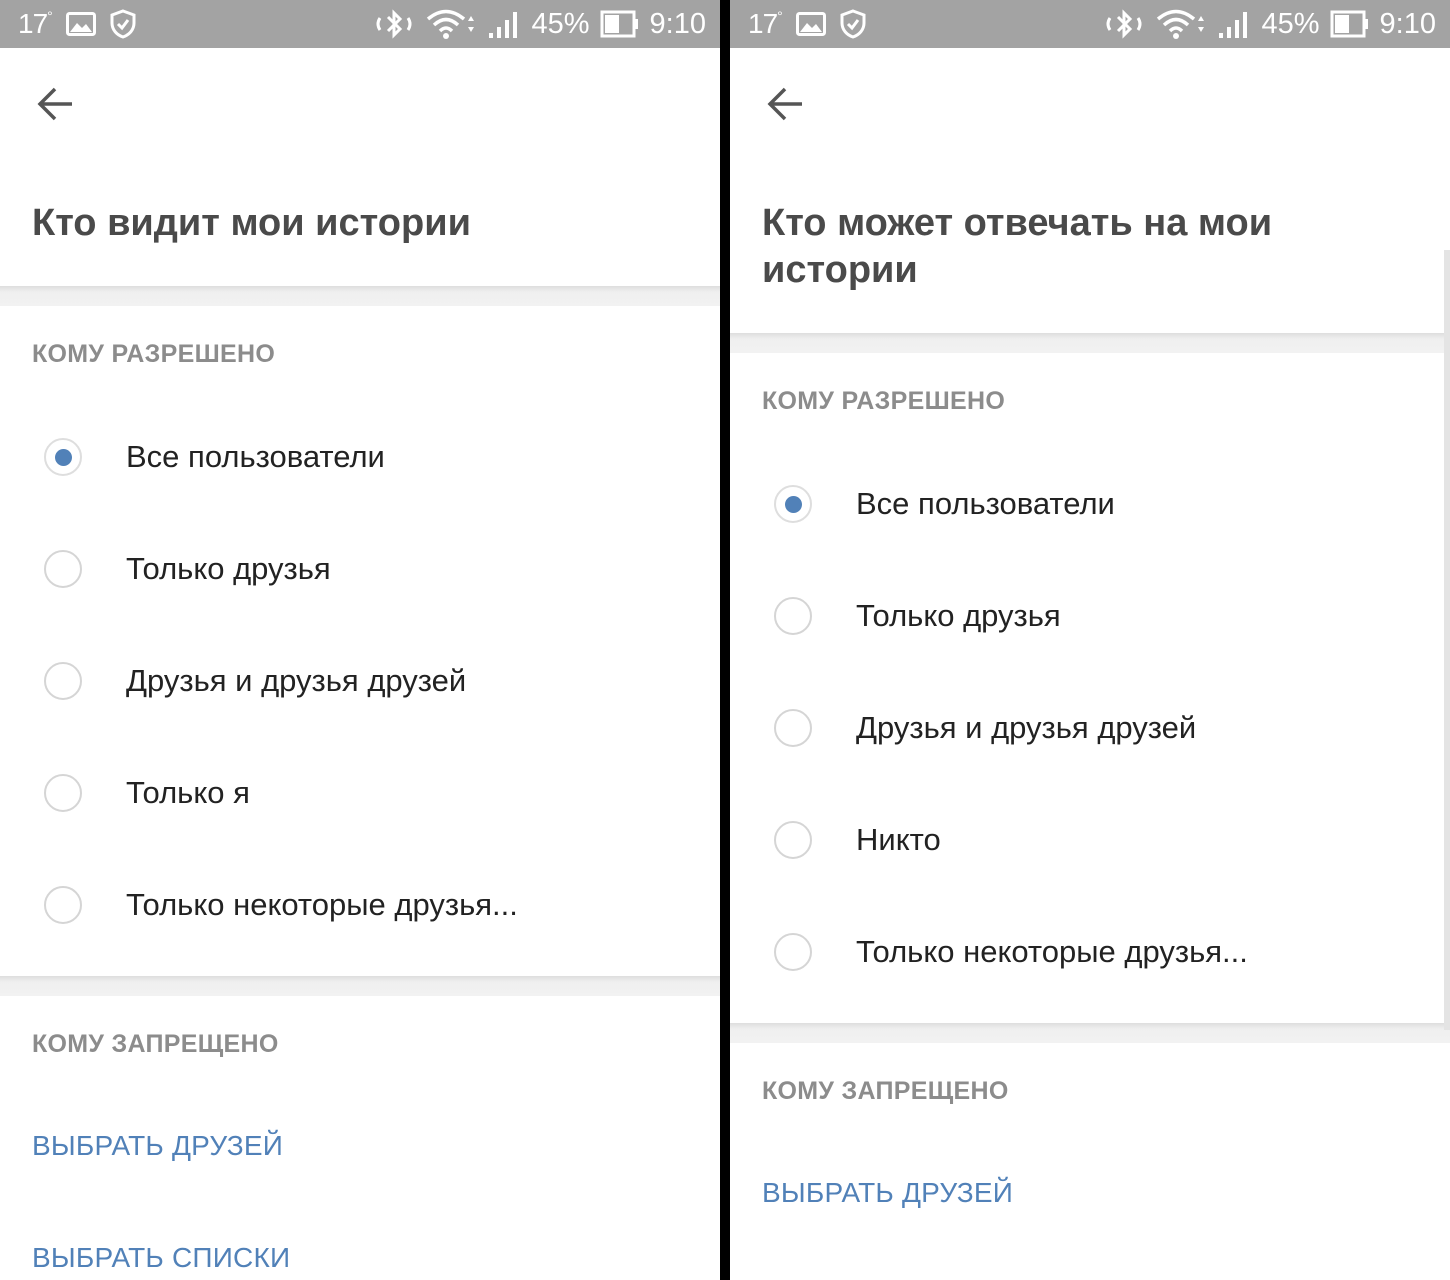 The height and width of the screenshot is (1280, 1450). What do you see at coordinates (360, 793) in the screenshot?
I see `option-only-me: Только я` at bounding box center [360, 793].